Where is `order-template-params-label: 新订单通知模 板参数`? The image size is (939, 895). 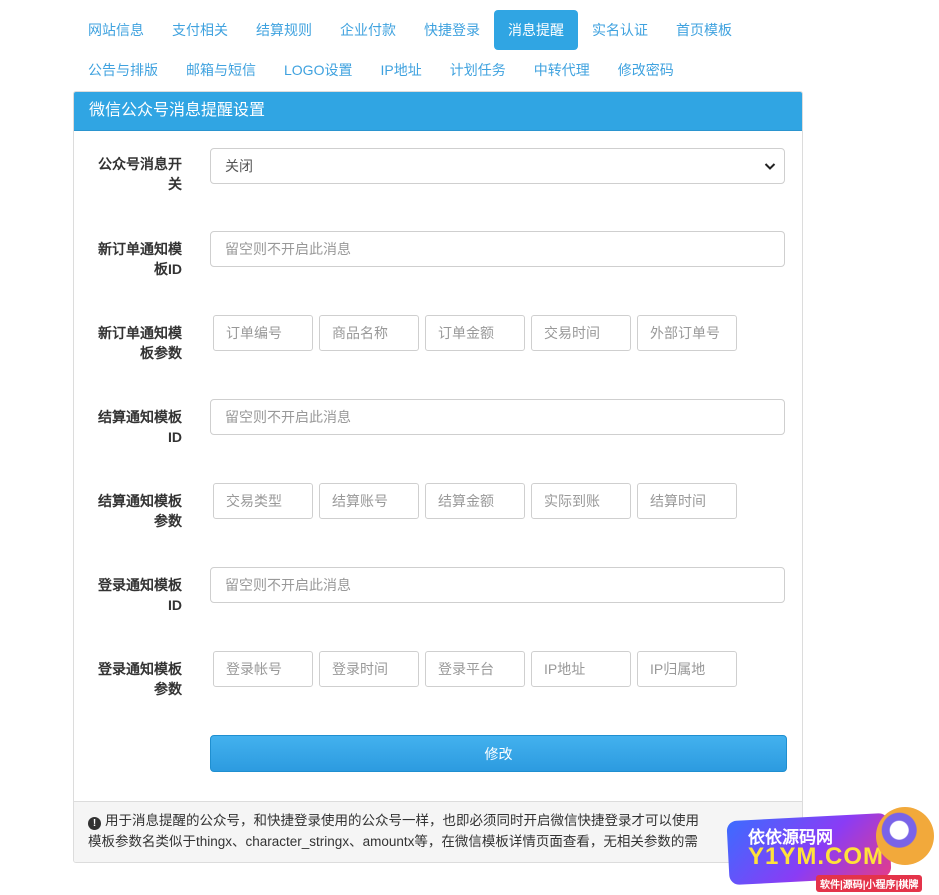
order-template-params-label: 新订单通知模 板参数 is located at coordinates (140, 343).